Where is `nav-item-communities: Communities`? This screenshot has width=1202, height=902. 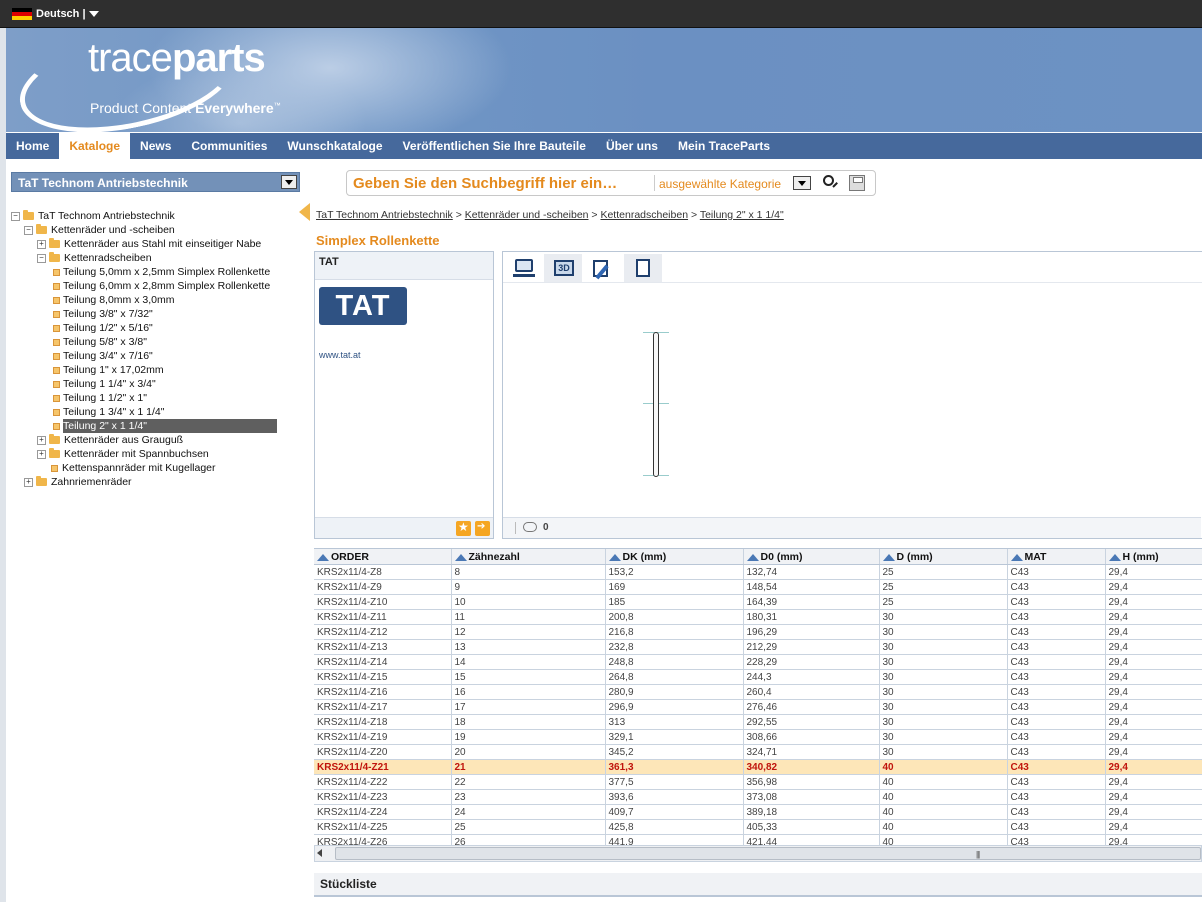
nav-item-communities: Communities is located at coordinates (229, 146).